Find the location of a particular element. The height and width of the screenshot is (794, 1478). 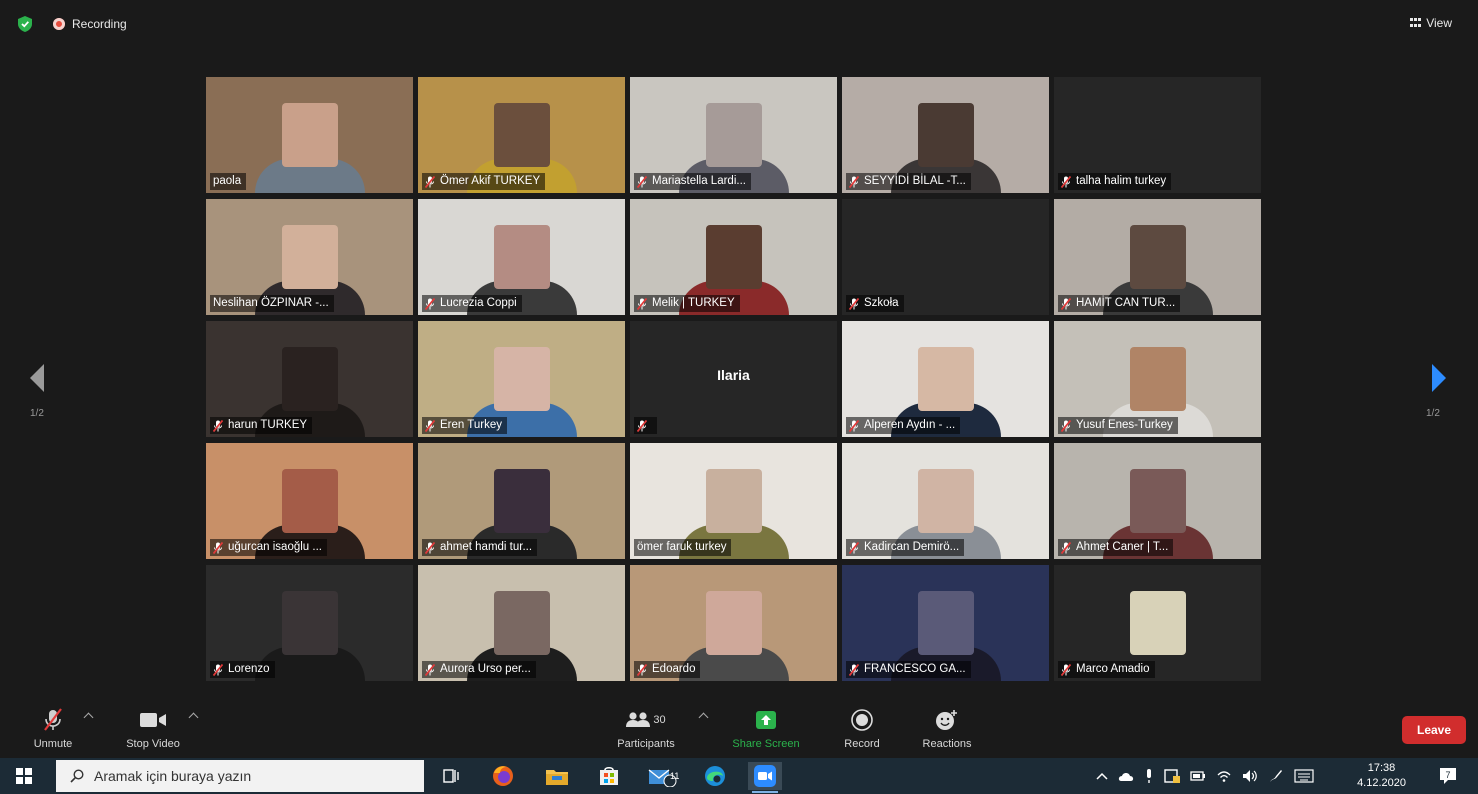

share-screen-icon is located at coordinates (766, 720).